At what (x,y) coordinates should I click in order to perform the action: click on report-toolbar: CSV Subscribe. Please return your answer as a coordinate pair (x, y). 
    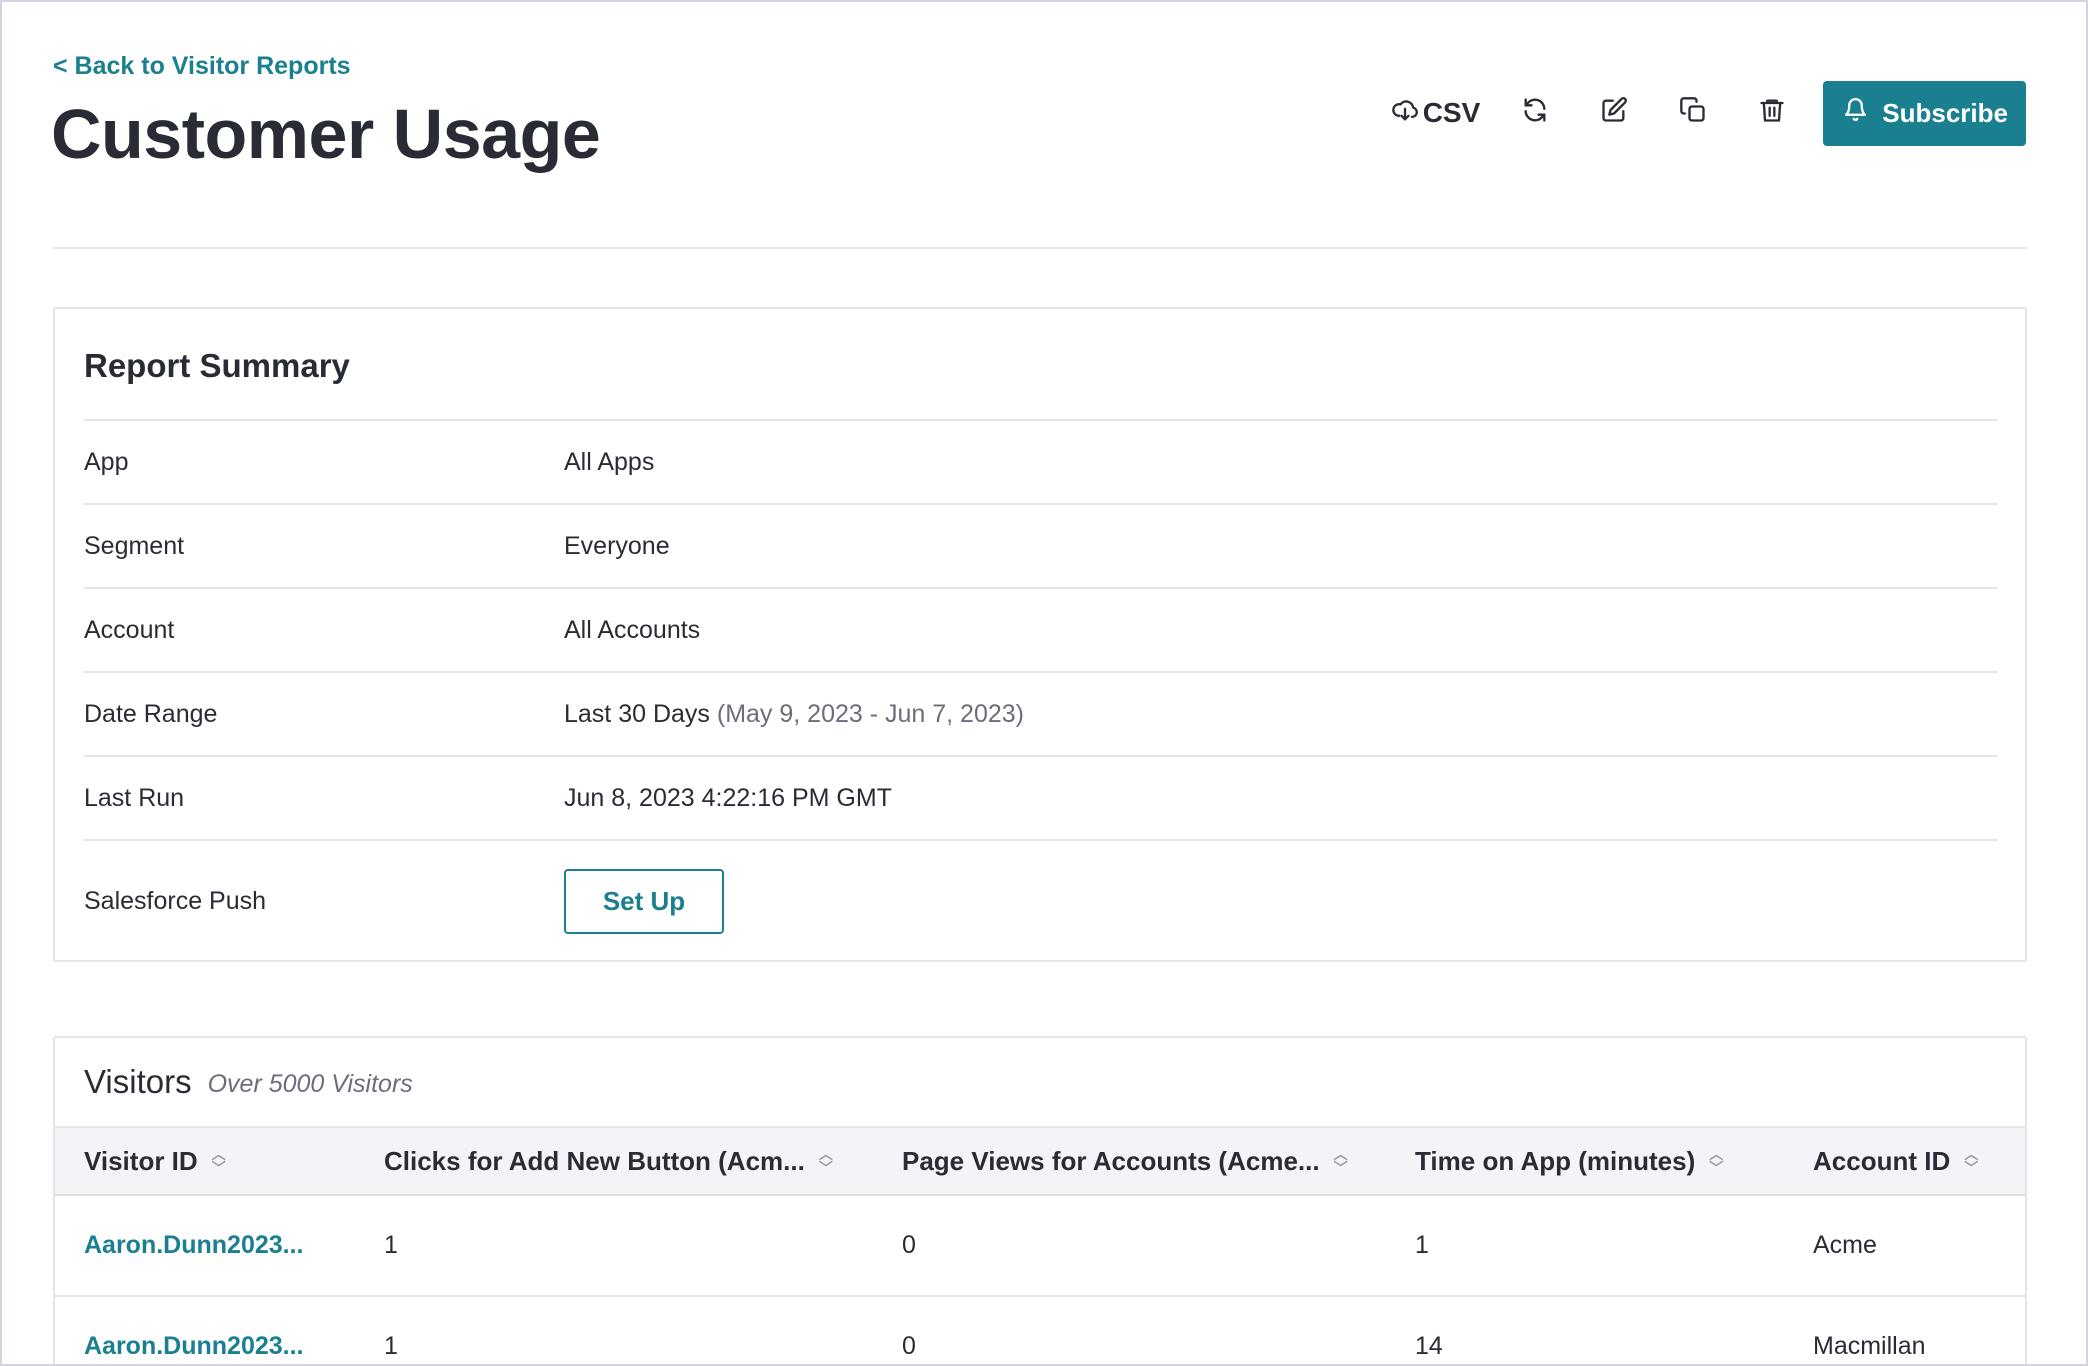
    Looking at the image, I should click on (1693, 113).